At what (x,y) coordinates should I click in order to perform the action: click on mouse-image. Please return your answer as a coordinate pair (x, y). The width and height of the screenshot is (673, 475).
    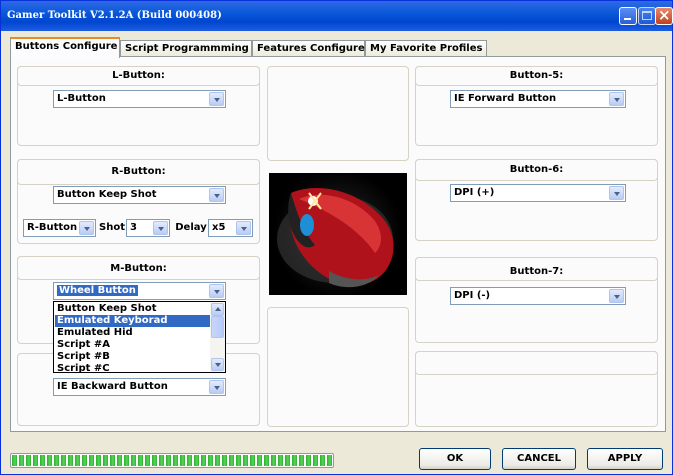
    Looking at the image, I should click on (338, 234).